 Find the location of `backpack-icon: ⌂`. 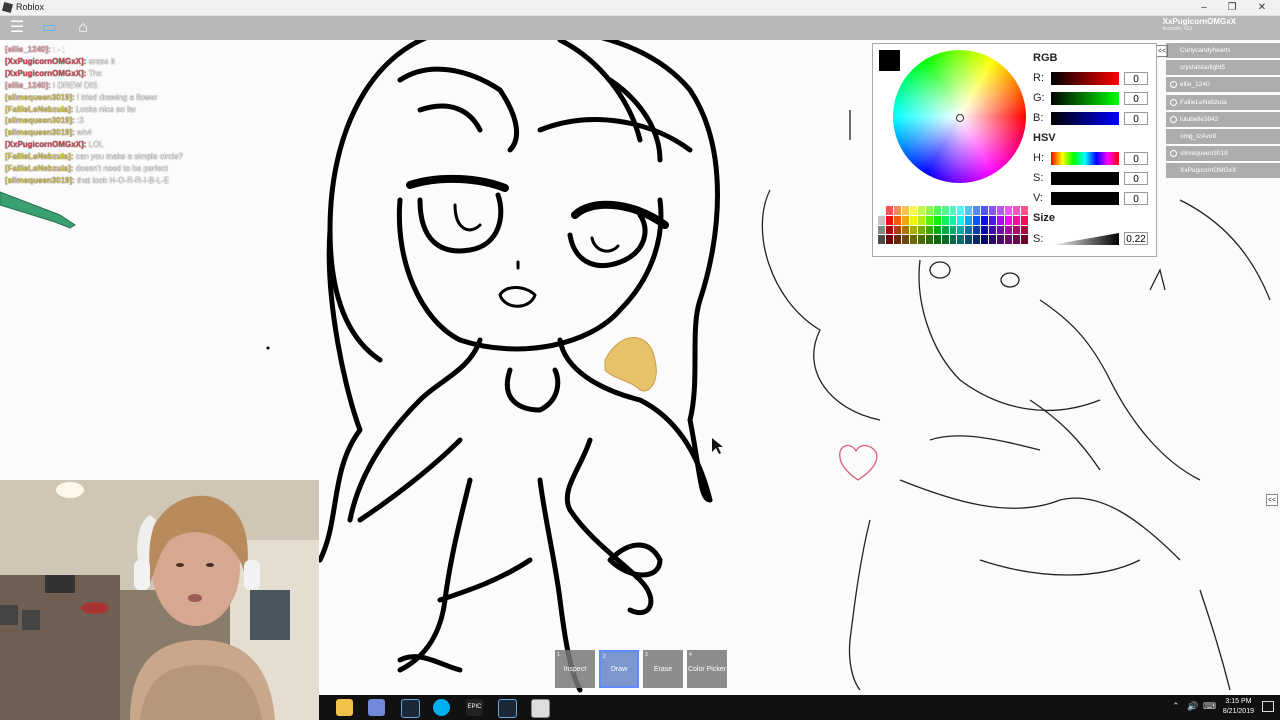

backpack-icon: ⌂ is located at coordinates (83, 28).